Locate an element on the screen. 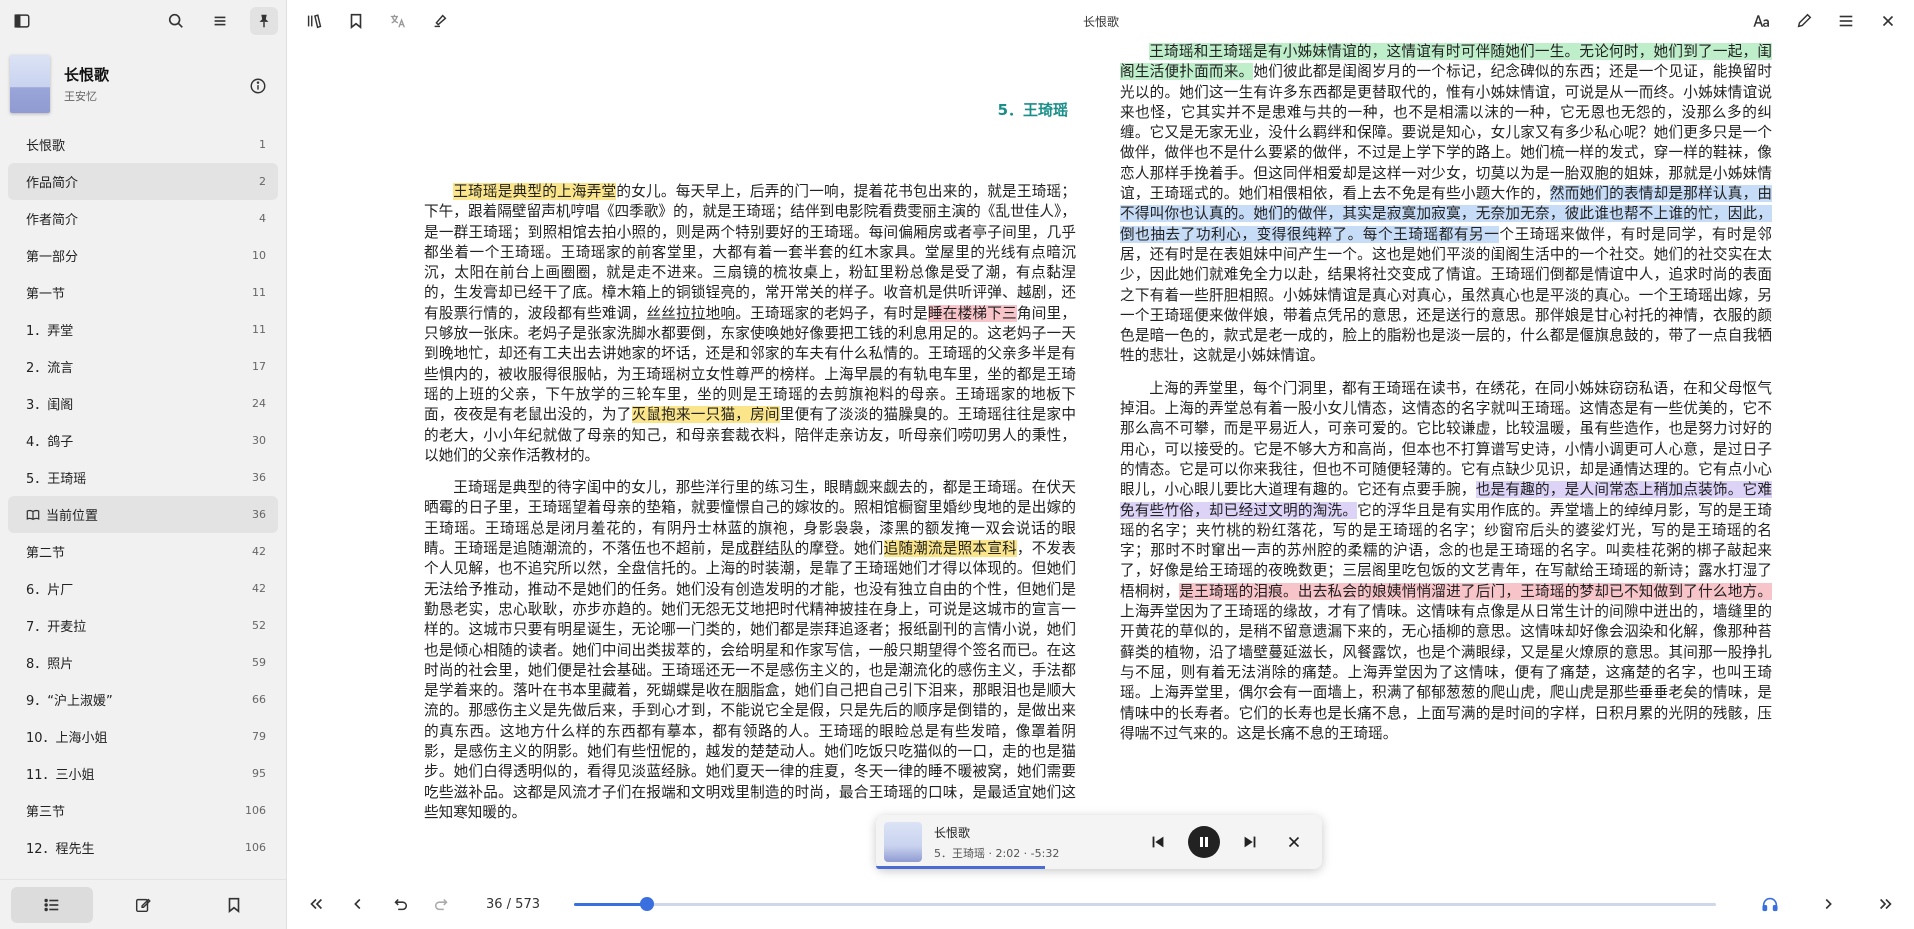 The image size is (1914, 929). hamburger-menu-icon is located at coordinates (1846, 21).